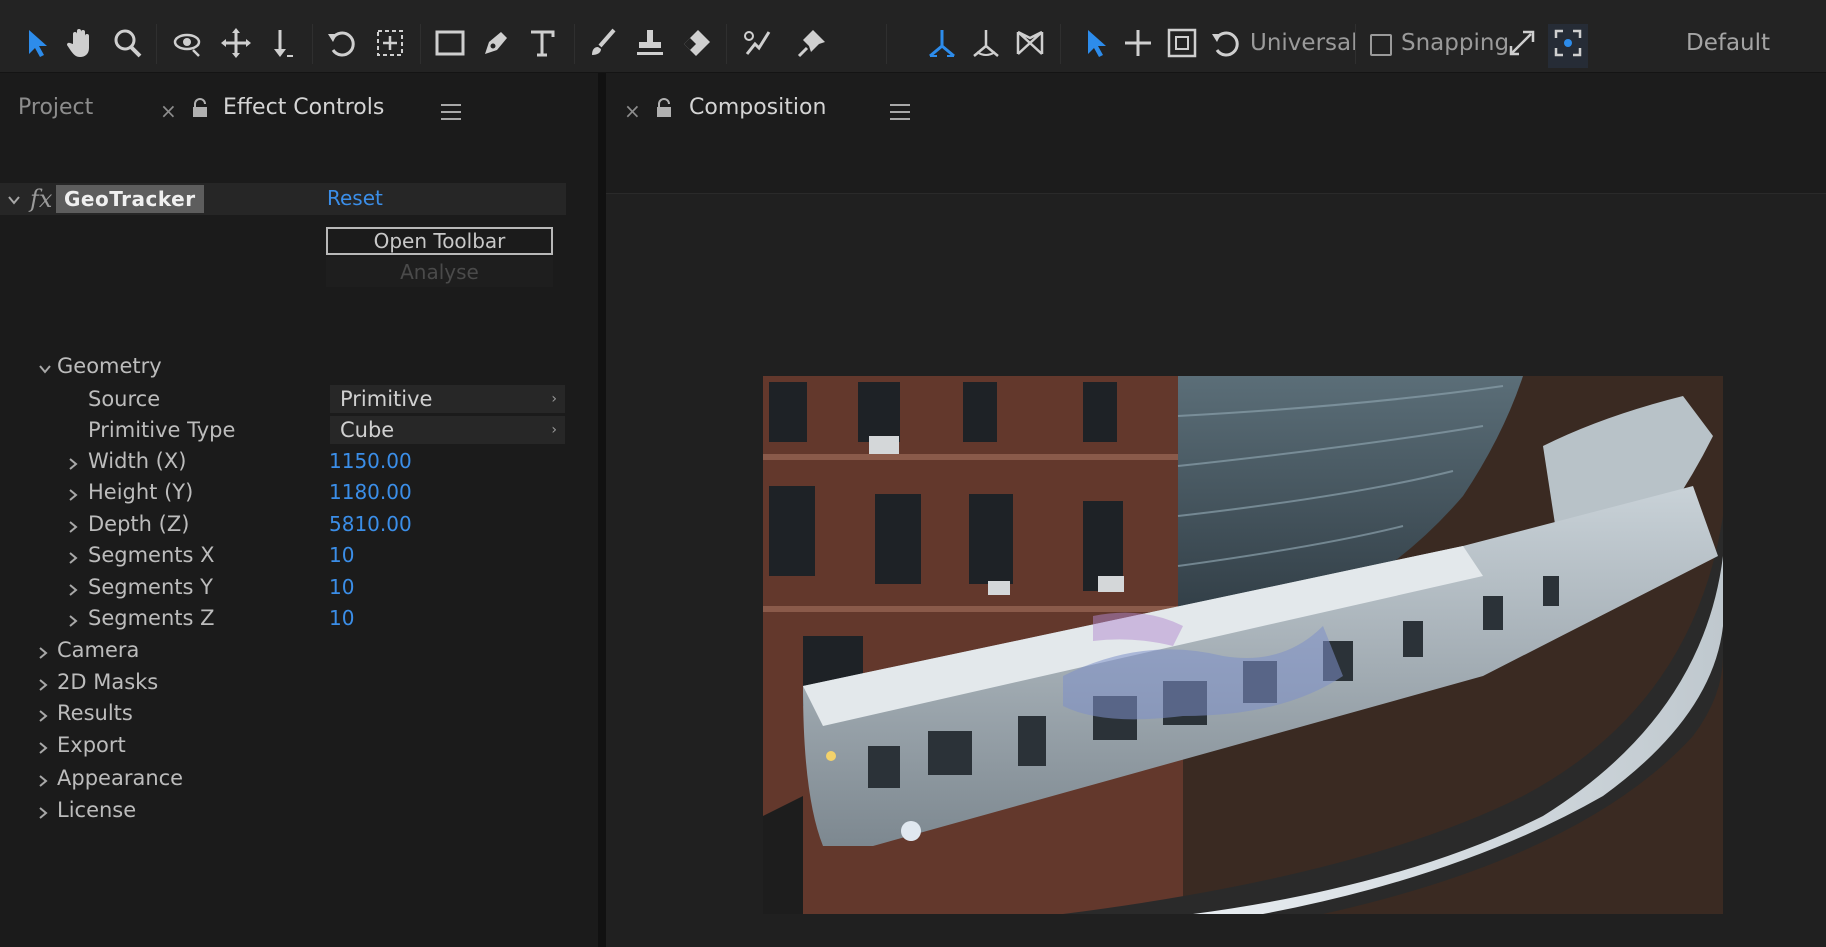 Image resolution: width=1826 pixels, height=947 pixels. I want to click on left-panel-tabs: Project × Effect Controls, so click(299, 133).